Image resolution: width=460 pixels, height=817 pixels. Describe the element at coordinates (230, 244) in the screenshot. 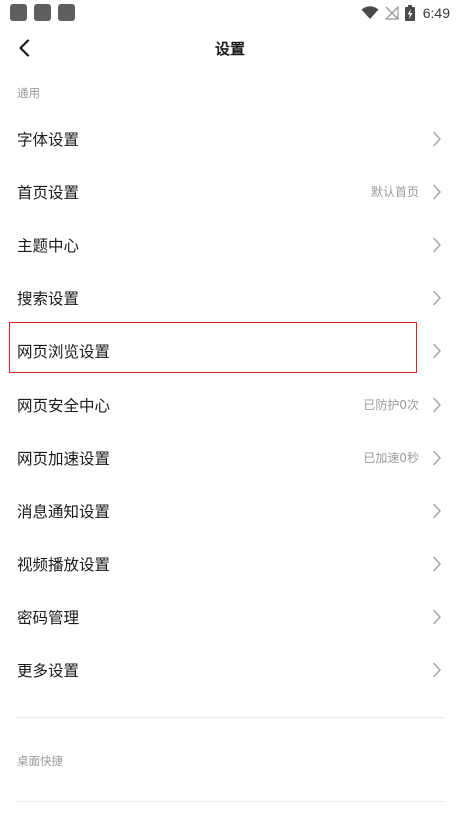

I see `settings-row-theme-center: 主题中心` at that location.